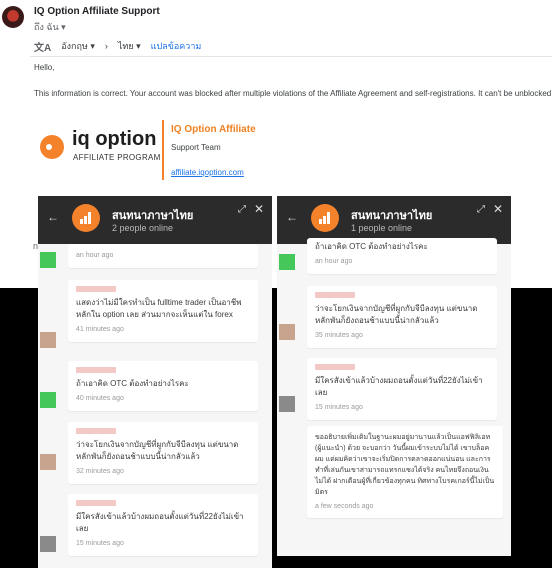  What do you see at coordinates (117, 157) in the screenshot?
I see `logo-subtitle: AFFILIATE PROGRAM` at bounding box center [117, 157].